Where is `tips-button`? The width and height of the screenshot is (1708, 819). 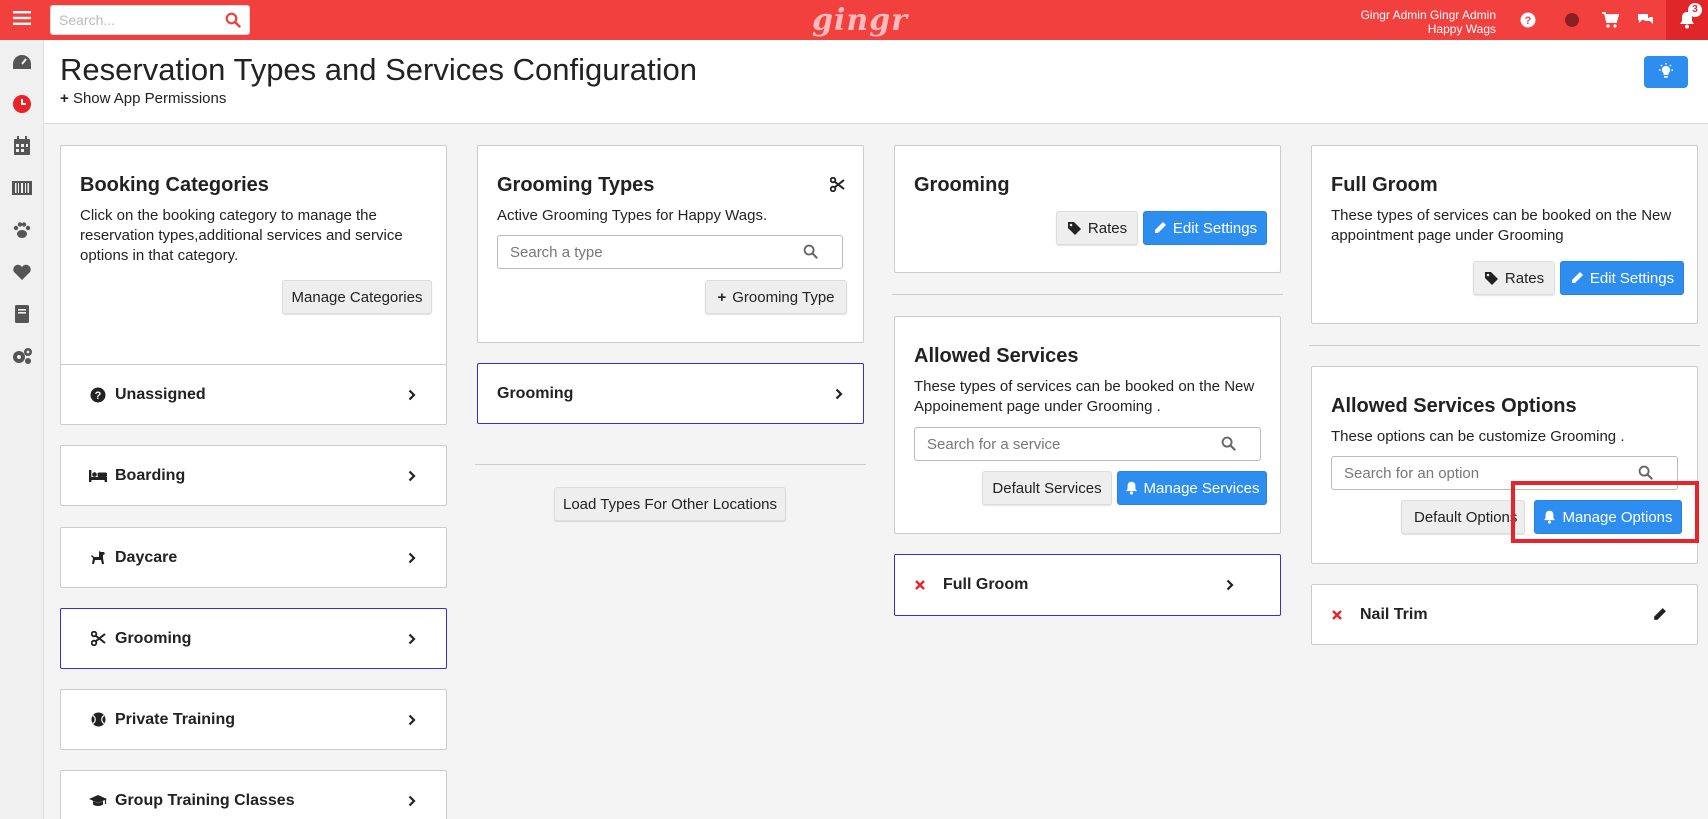
tips-button is located at coordinates (1666, 72).